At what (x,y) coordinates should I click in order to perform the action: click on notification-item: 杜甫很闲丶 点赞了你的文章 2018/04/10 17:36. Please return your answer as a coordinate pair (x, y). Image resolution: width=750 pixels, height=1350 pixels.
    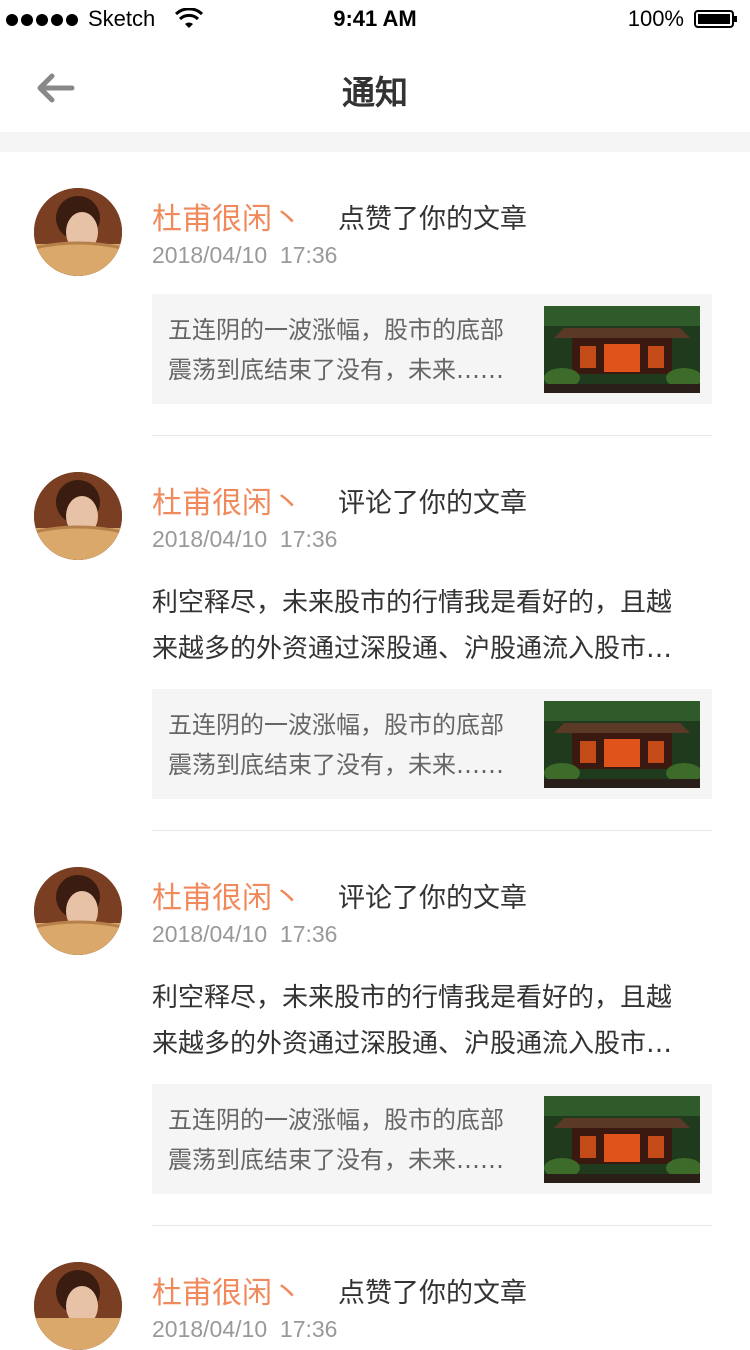
    Looking at the image, I should click on (375, 1288).